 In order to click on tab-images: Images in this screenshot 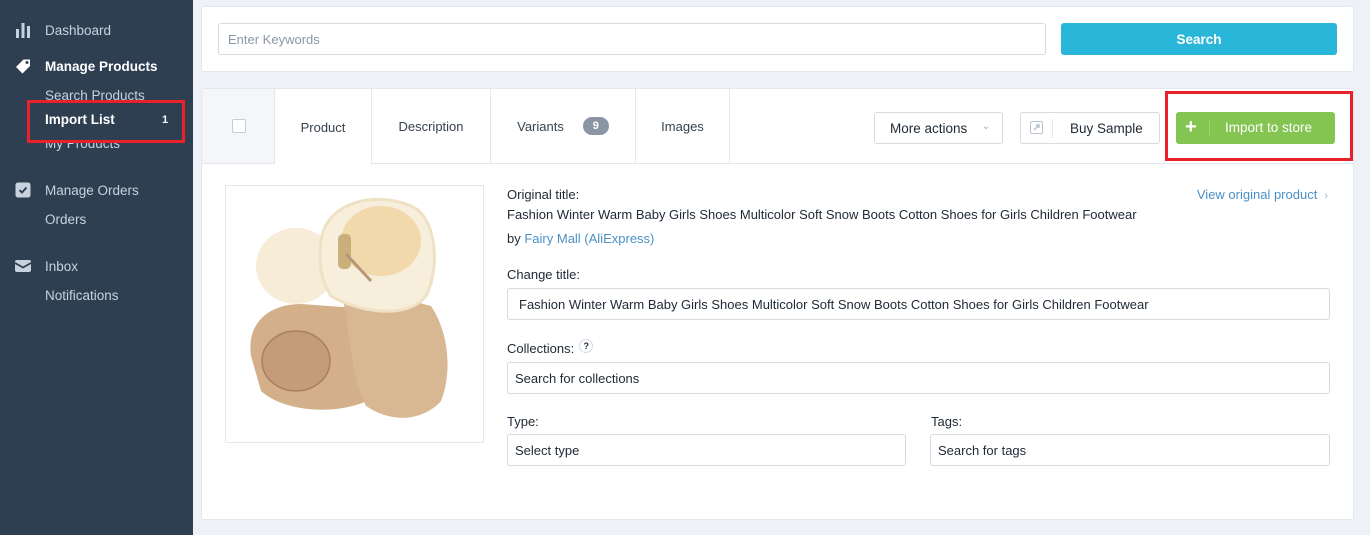, I will do `click(683, 126)`.